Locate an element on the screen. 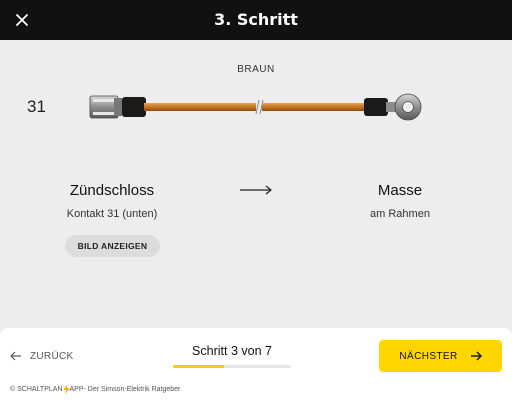  top-bar: 3. Schritt is located at coordinates (256, 20).